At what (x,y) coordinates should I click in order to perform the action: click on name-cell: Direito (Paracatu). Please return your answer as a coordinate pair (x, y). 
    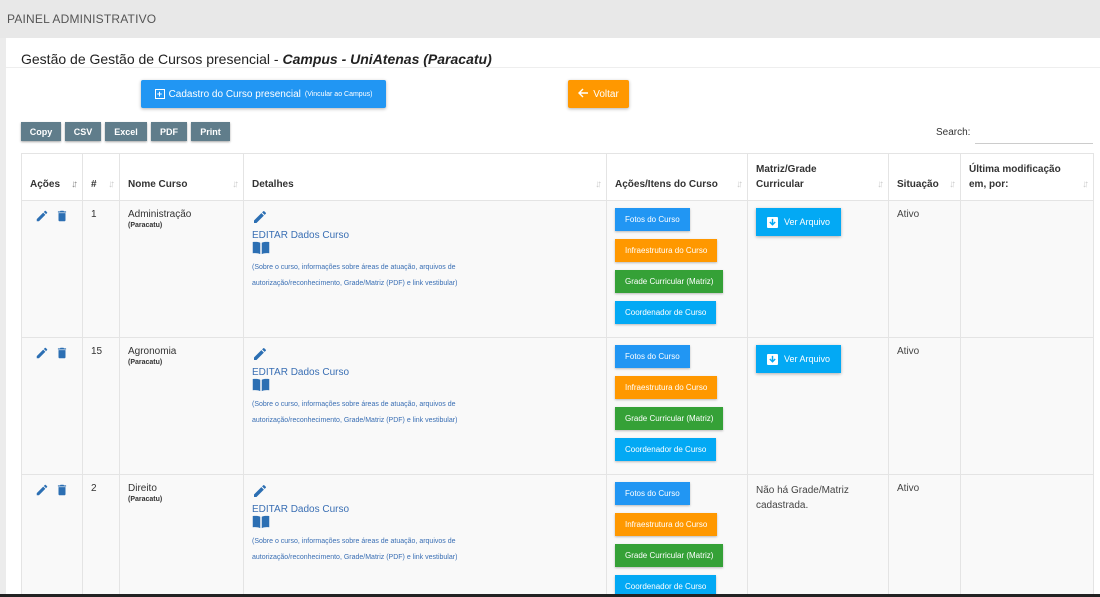
    Looking at the image, I should click on (181, 534).